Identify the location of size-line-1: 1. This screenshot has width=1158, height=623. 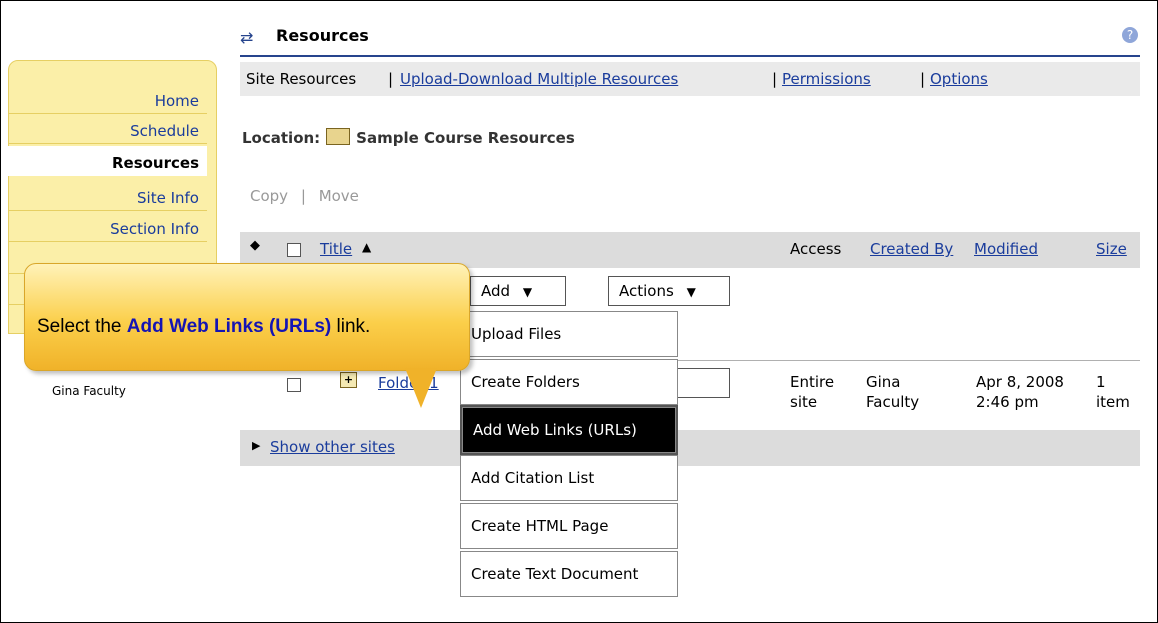
(1101, 382).